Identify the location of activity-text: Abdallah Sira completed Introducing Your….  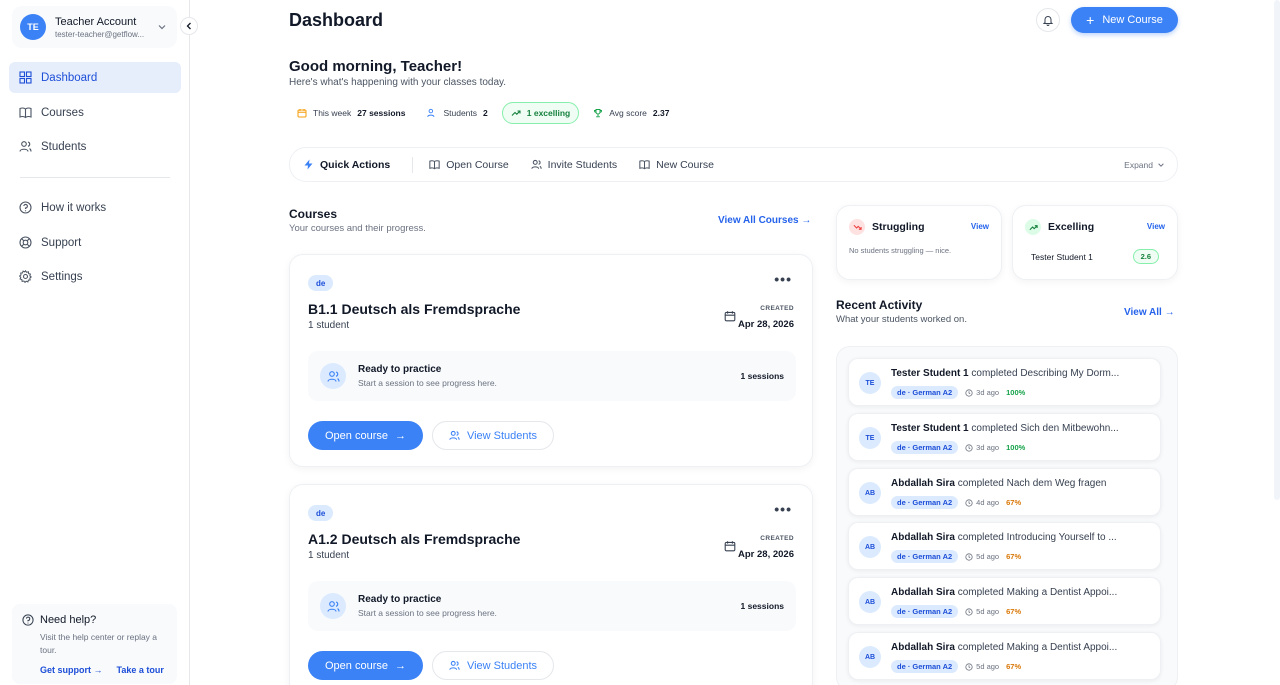
(1004, 537).